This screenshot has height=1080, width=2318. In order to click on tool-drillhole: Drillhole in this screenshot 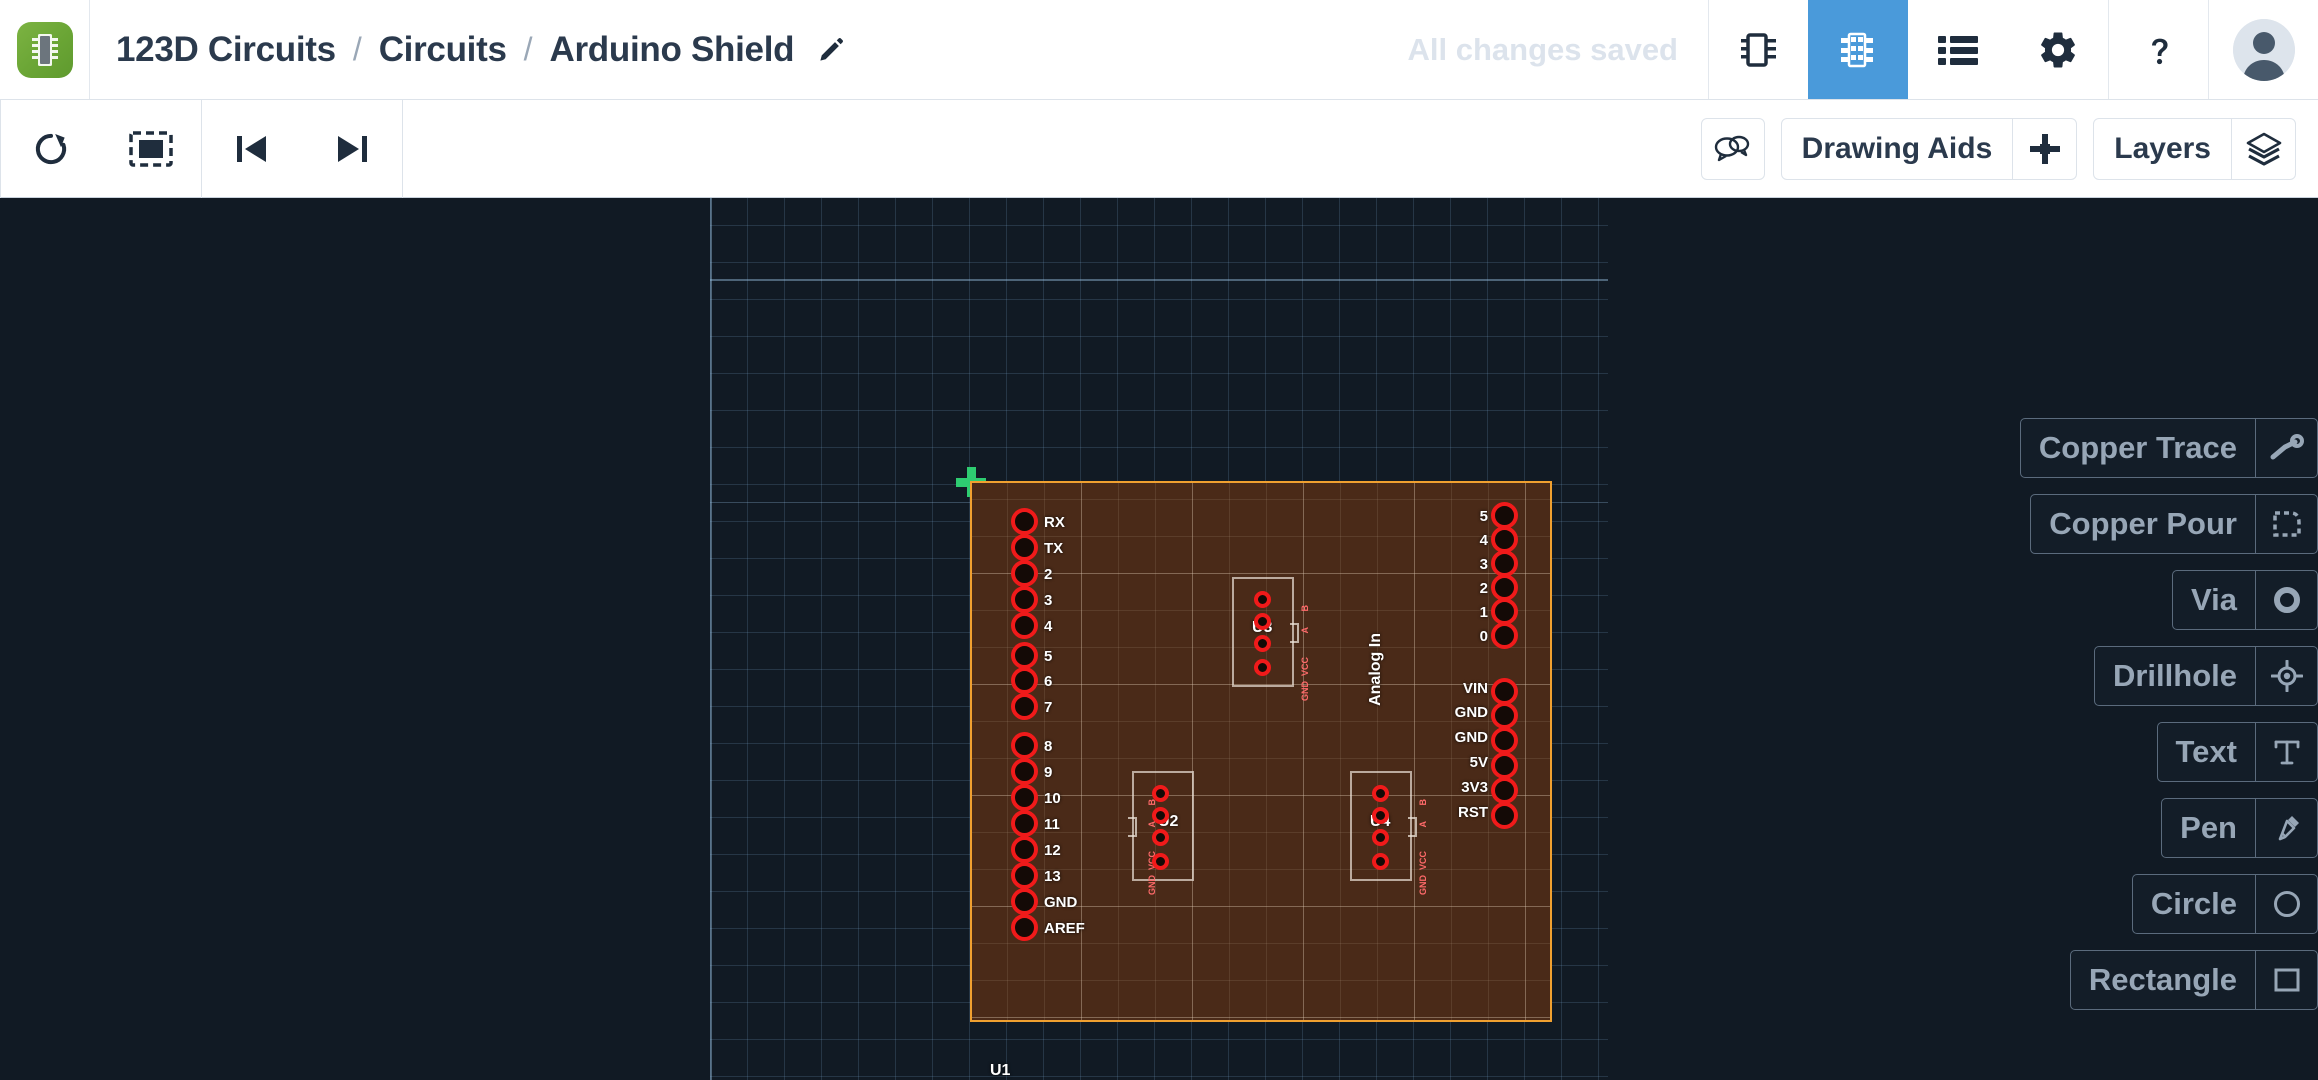, I will do `click(2205, 676)`.